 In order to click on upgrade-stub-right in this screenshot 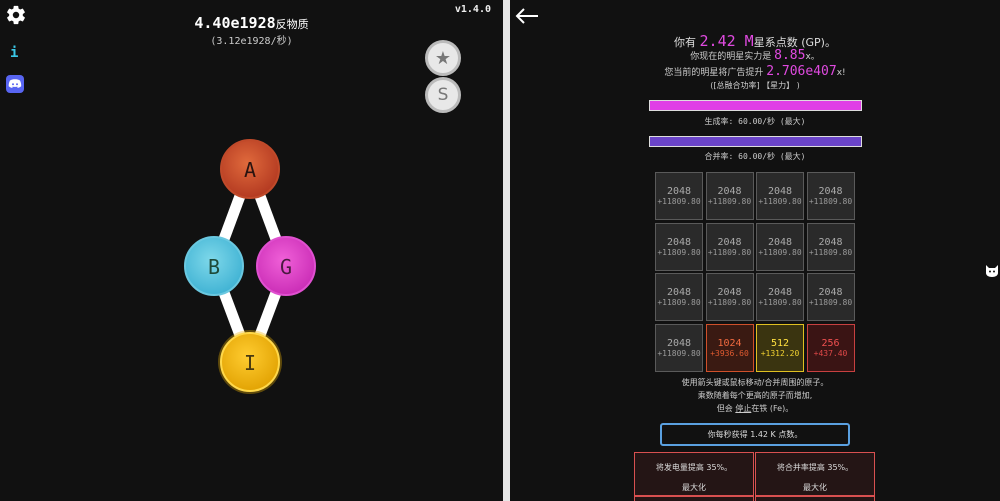, I will do `click(815, 498)`.